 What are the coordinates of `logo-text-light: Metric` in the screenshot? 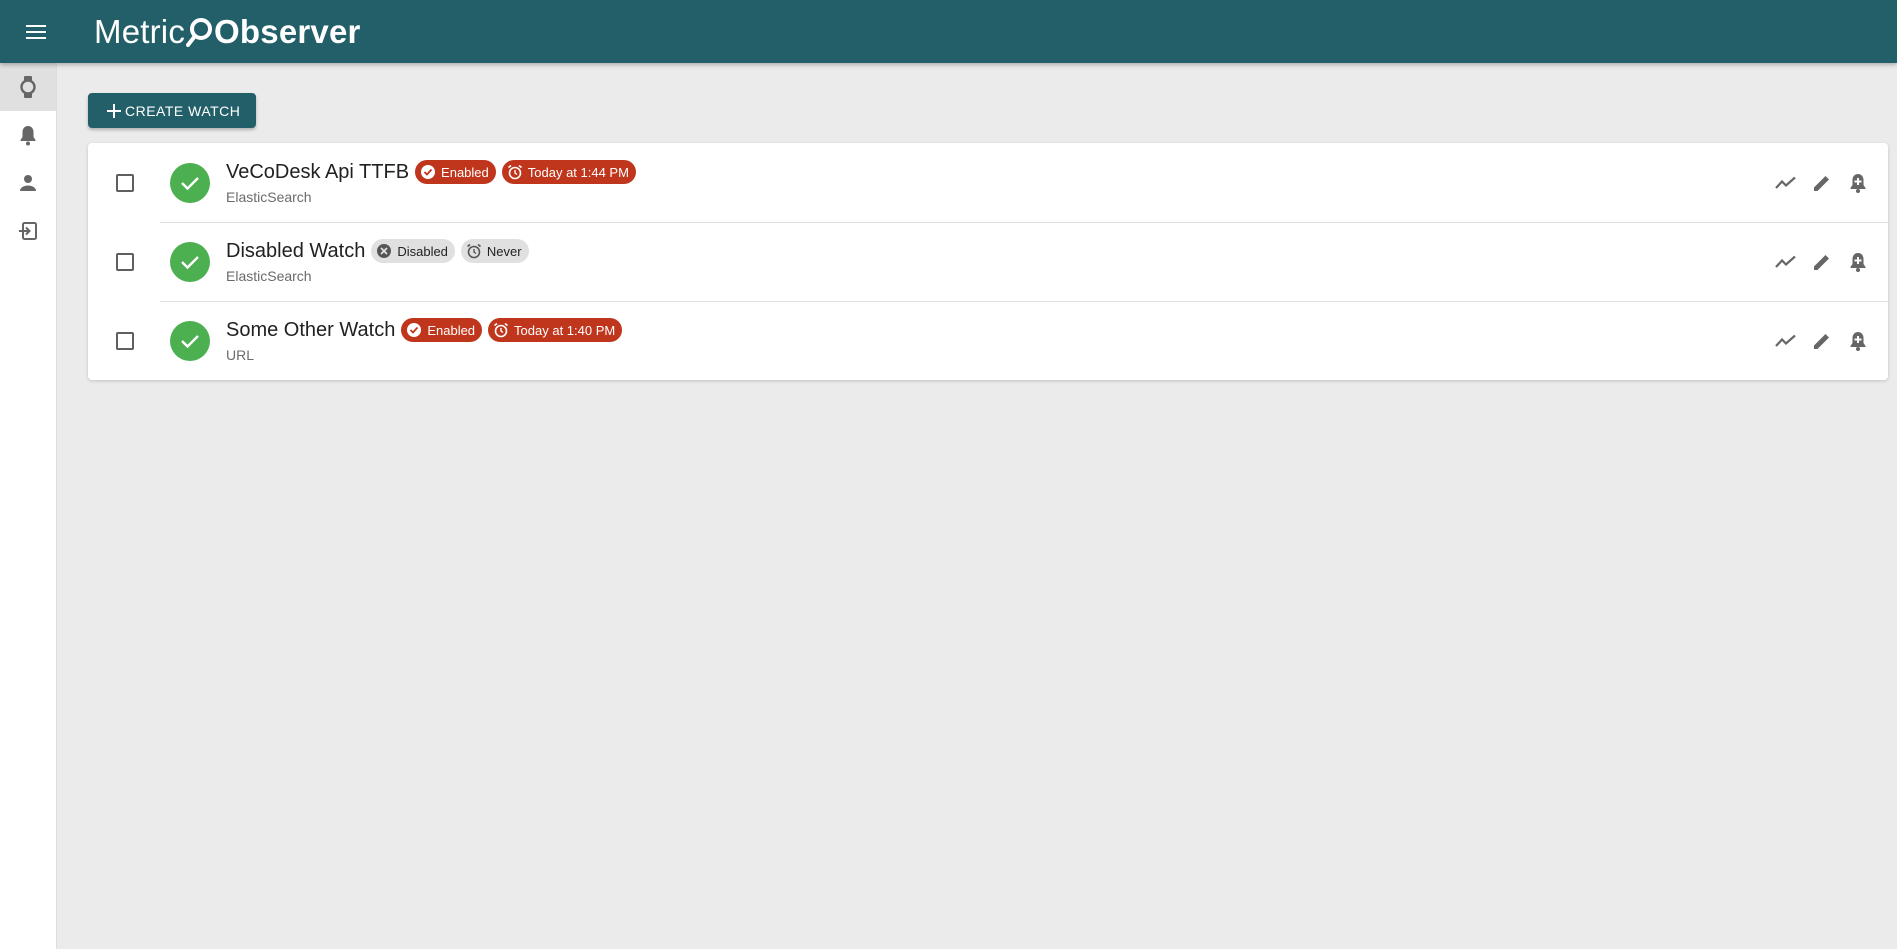 It's located at (140, 31).